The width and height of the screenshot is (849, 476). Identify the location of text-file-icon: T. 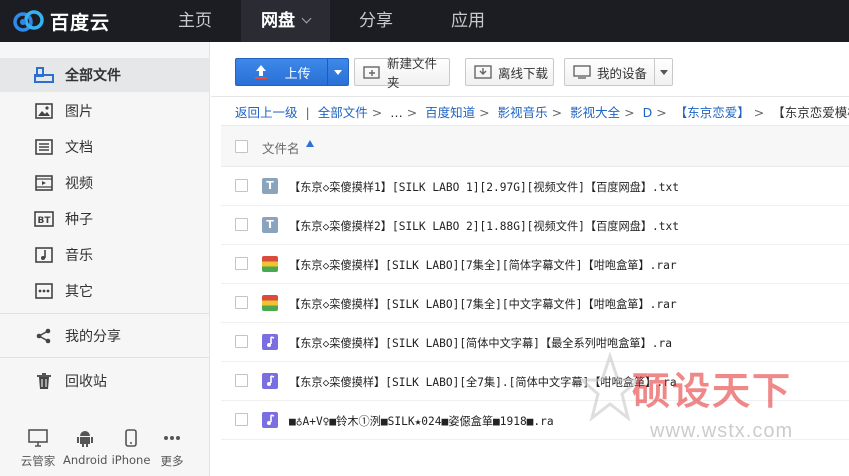
(270, 186).